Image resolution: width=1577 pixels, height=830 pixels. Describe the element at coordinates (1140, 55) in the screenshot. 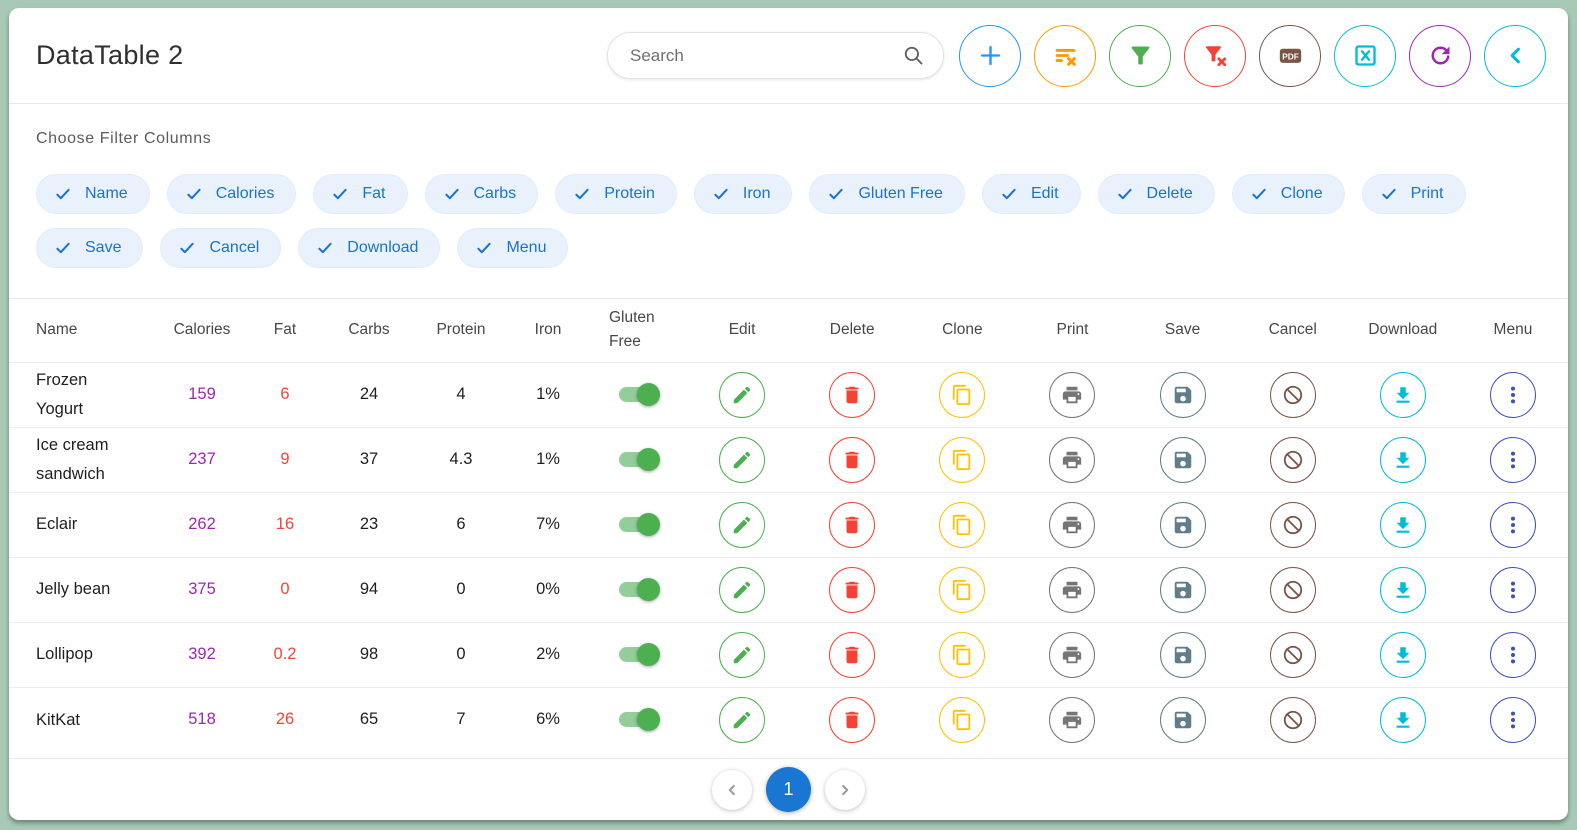

I see `filter-button` at that location.